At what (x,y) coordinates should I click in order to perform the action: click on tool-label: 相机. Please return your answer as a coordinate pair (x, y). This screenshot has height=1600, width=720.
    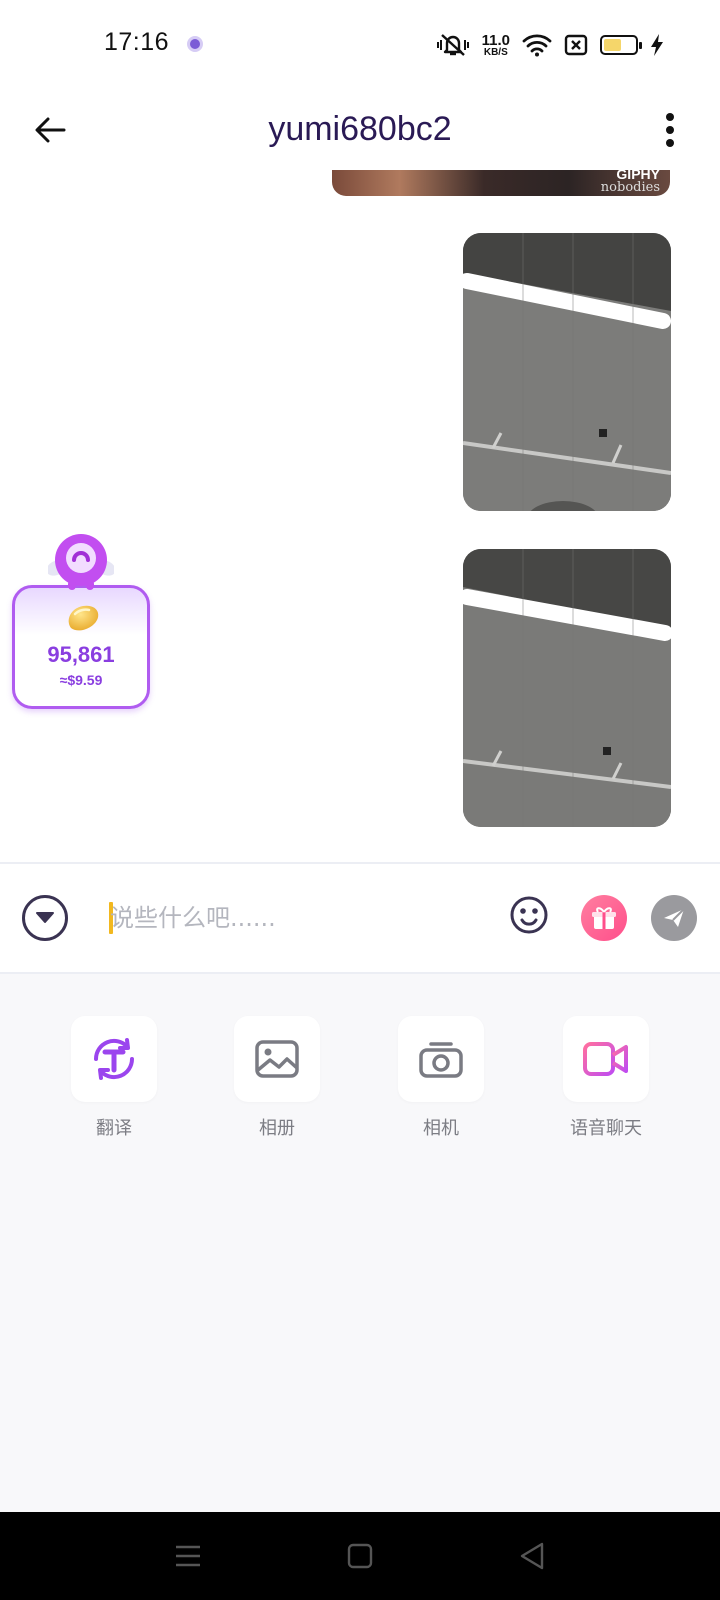
    Looking at the image, I should click on (441, 1128).